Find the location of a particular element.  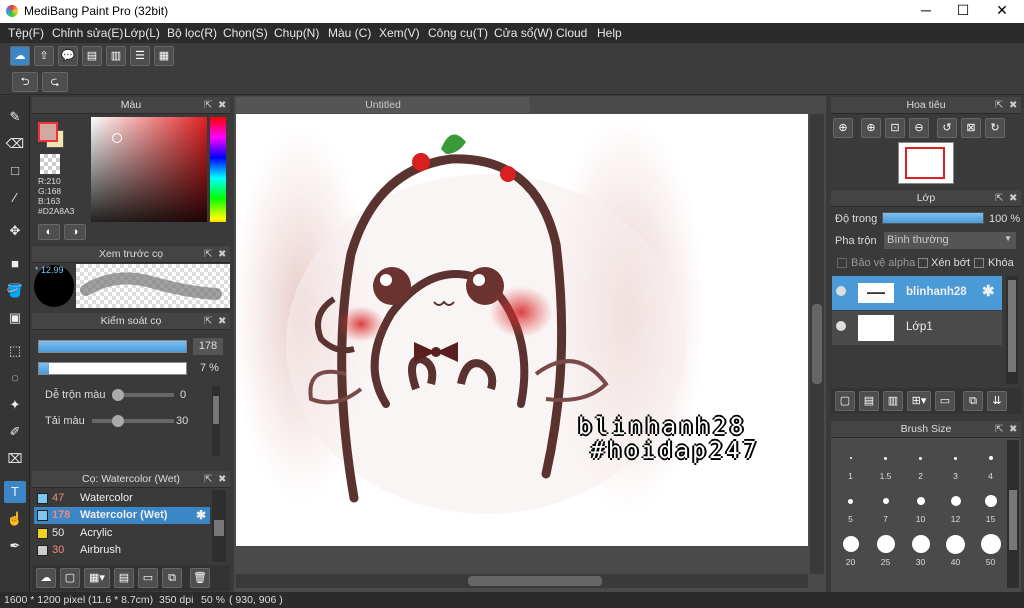

list-icon: ☰ is located at coordinates (140, 56).